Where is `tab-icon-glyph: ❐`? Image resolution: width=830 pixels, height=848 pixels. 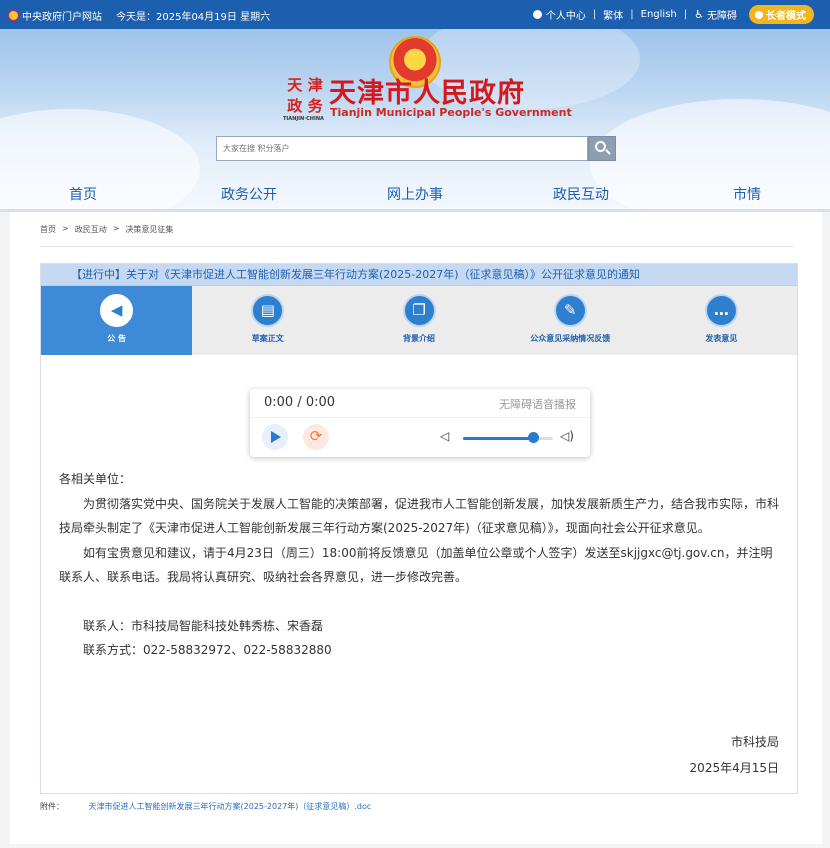
tab-icon-glyph: ❐ is located at coordinates (419, 310).